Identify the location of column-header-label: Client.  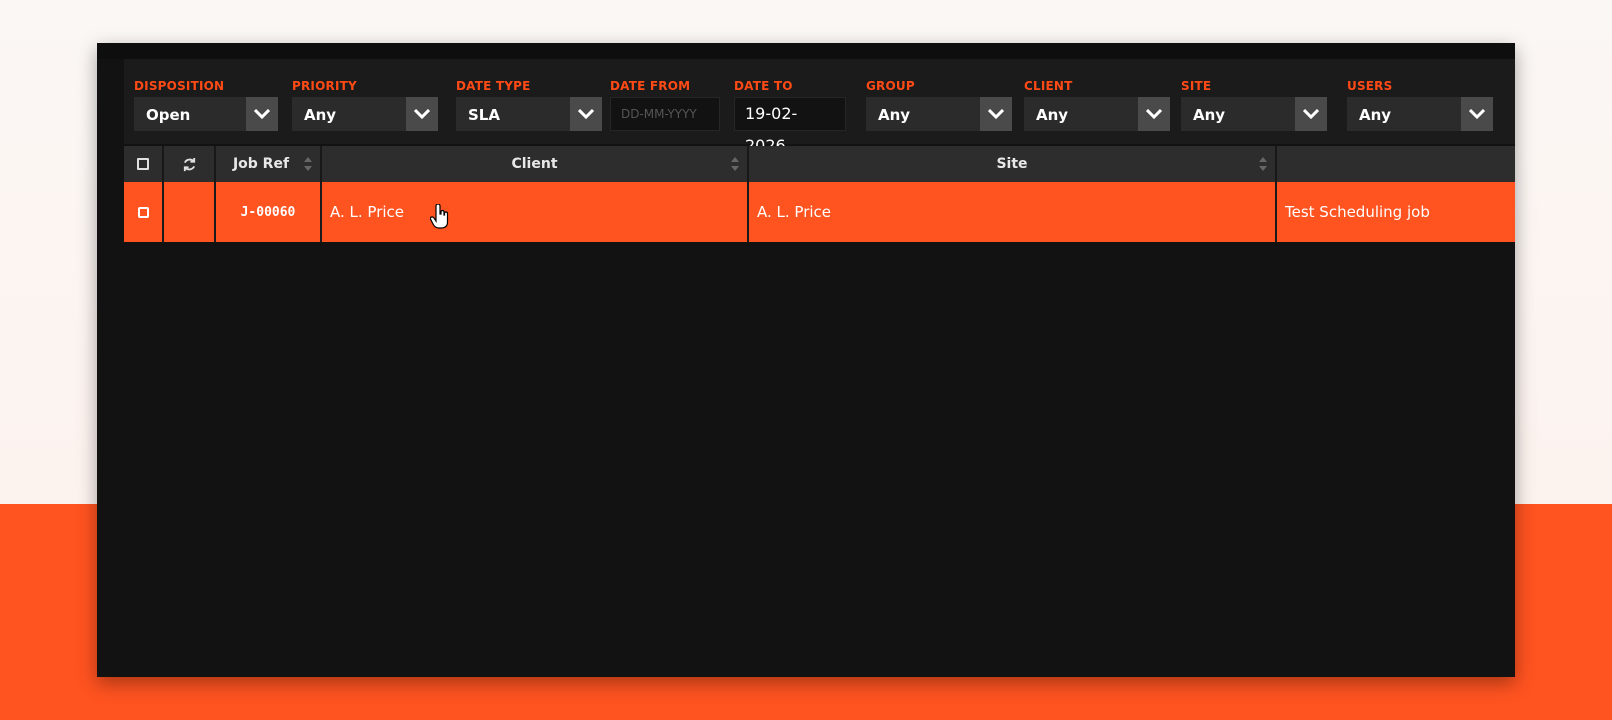
(534, 164).